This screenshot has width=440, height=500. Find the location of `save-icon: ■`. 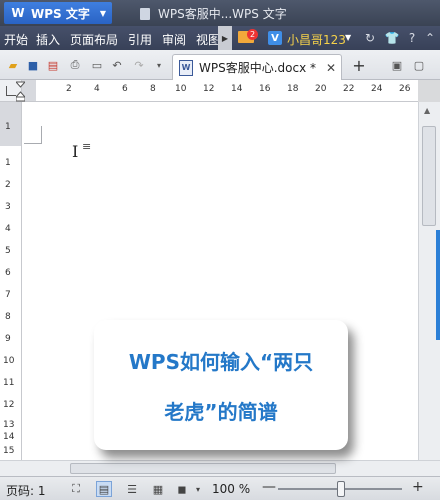

save-icon: ■ is located at coordinates (33, 65).